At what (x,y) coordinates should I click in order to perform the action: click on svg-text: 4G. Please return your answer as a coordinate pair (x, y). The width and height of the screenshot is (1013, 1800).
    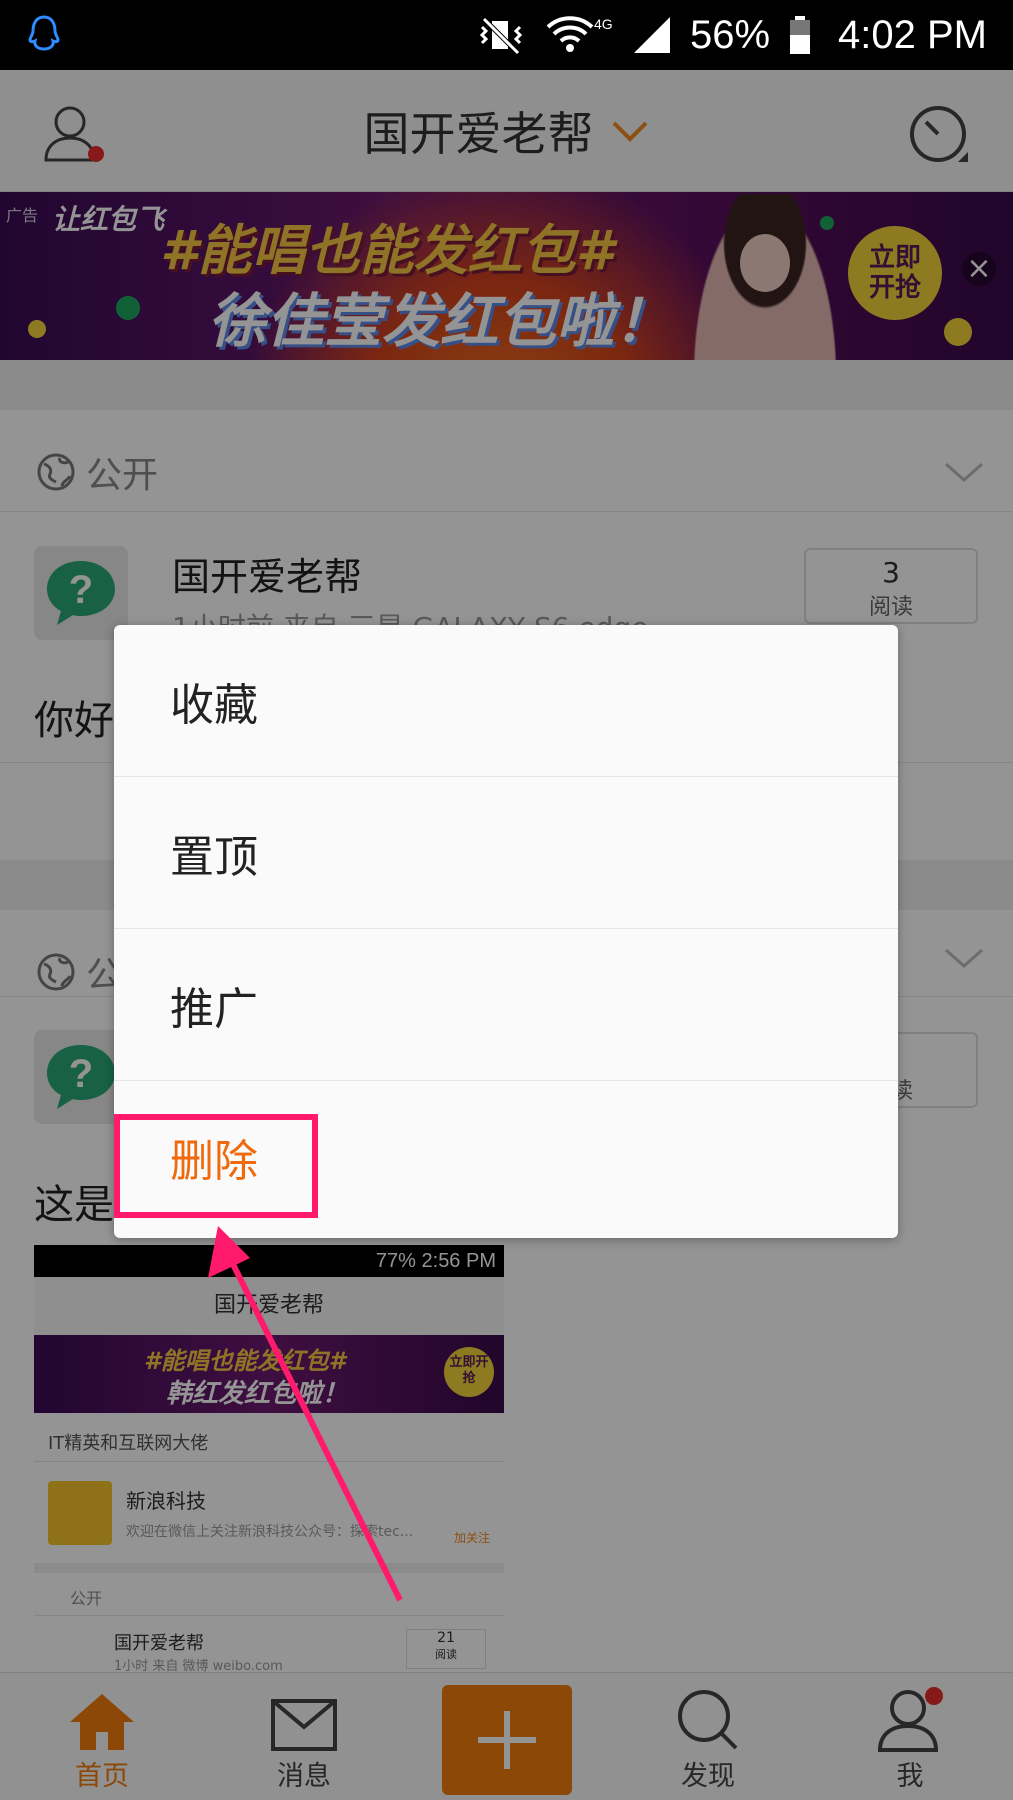
    Looking at the image, I should click on (603, 24).